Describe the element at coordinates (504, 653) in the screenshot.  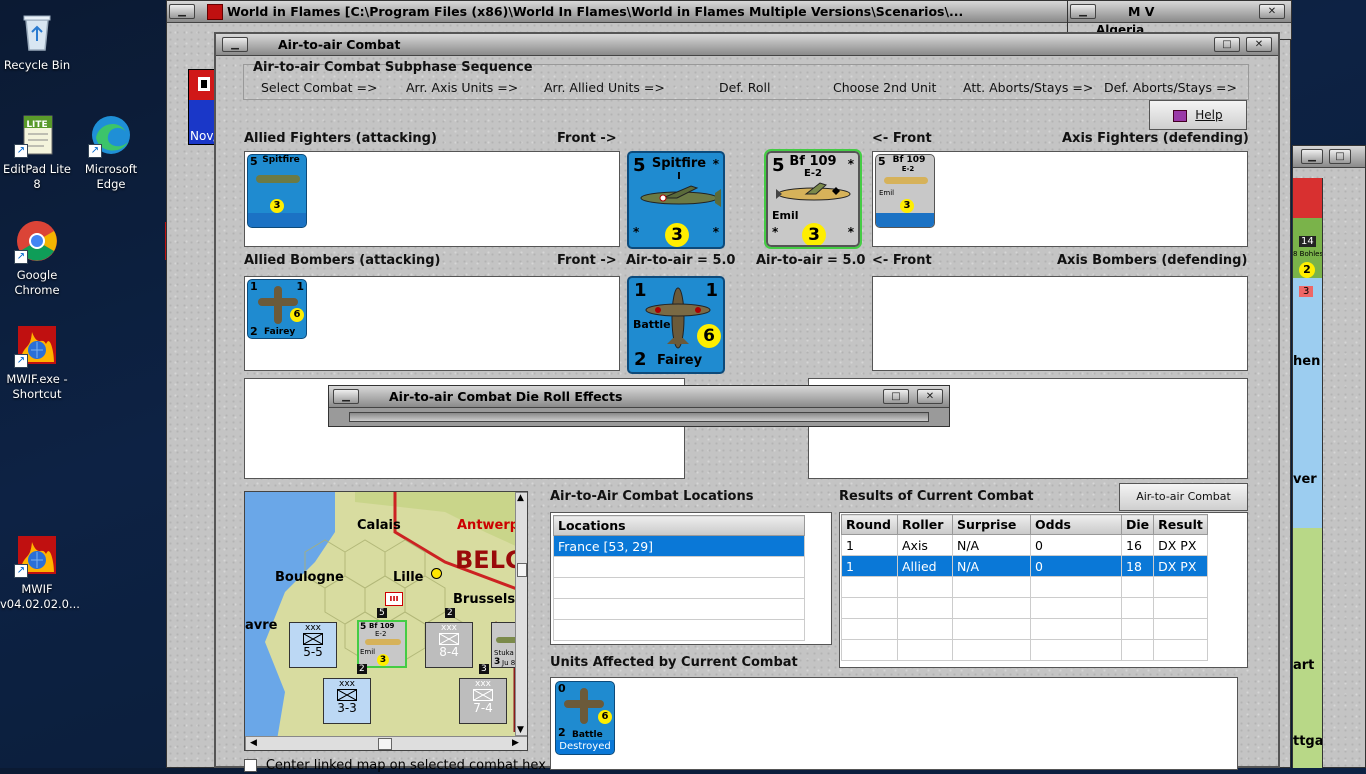
I see `counter-name: Stuka` at that location.